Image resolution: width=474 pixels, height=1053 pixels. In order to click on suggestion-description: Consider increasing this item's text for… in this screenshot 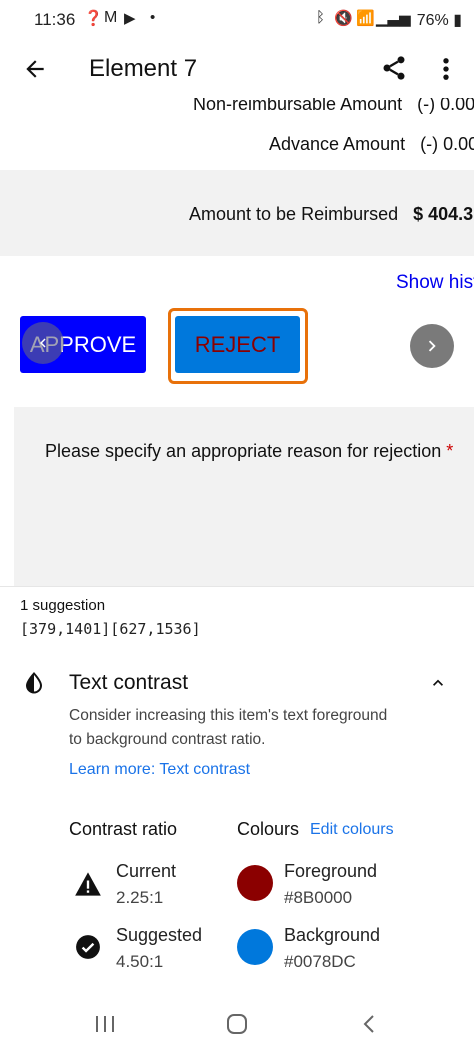, I will do `click(228, 727)`.